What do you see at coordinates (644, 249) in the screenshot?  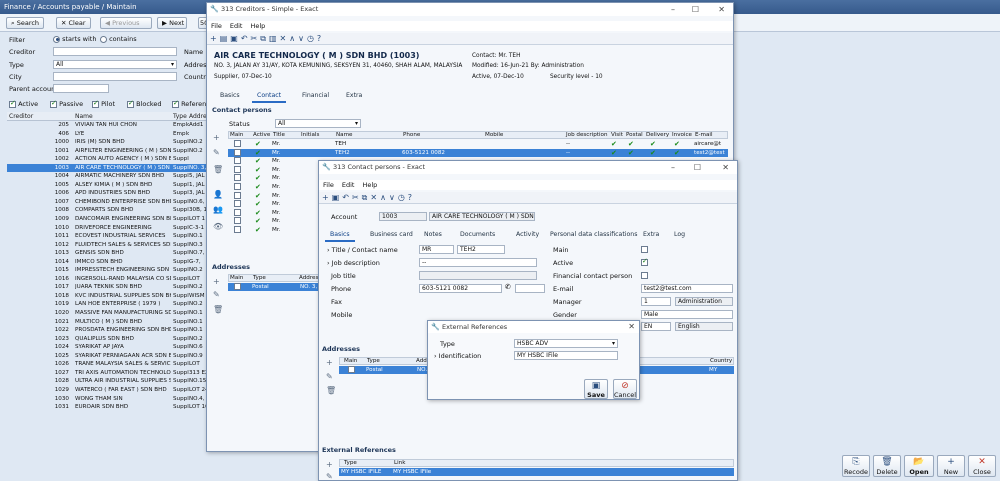 I see `main-checkbox` at bounding box center [644, 249].